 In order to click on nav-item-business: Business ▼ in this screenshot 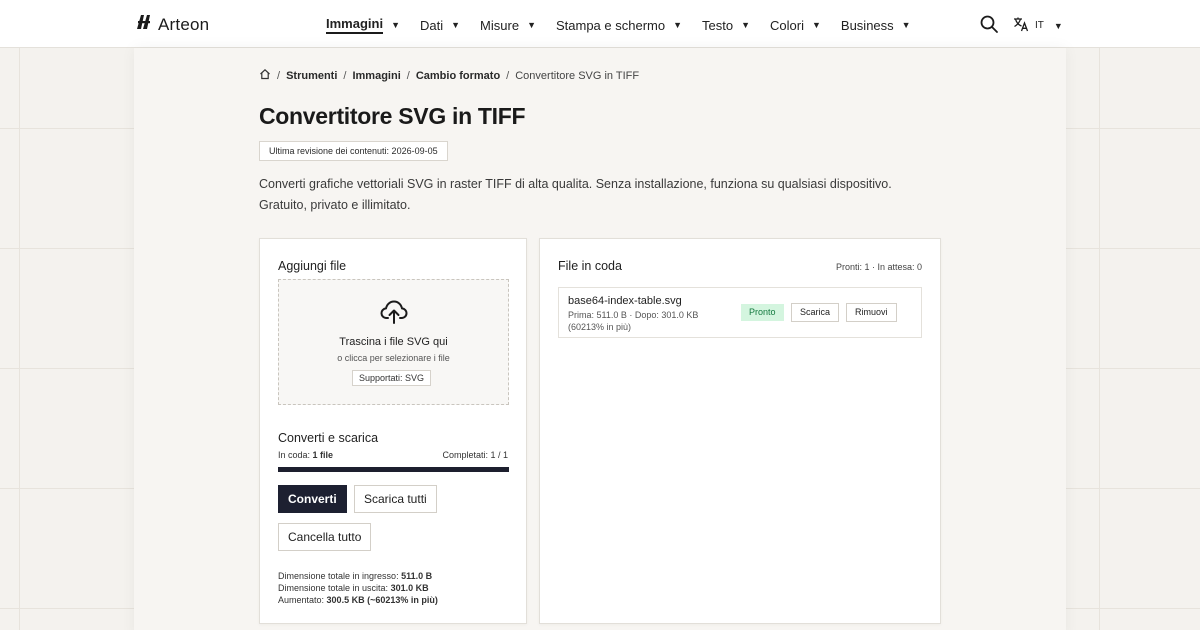, I will do `click(876, 25)`.